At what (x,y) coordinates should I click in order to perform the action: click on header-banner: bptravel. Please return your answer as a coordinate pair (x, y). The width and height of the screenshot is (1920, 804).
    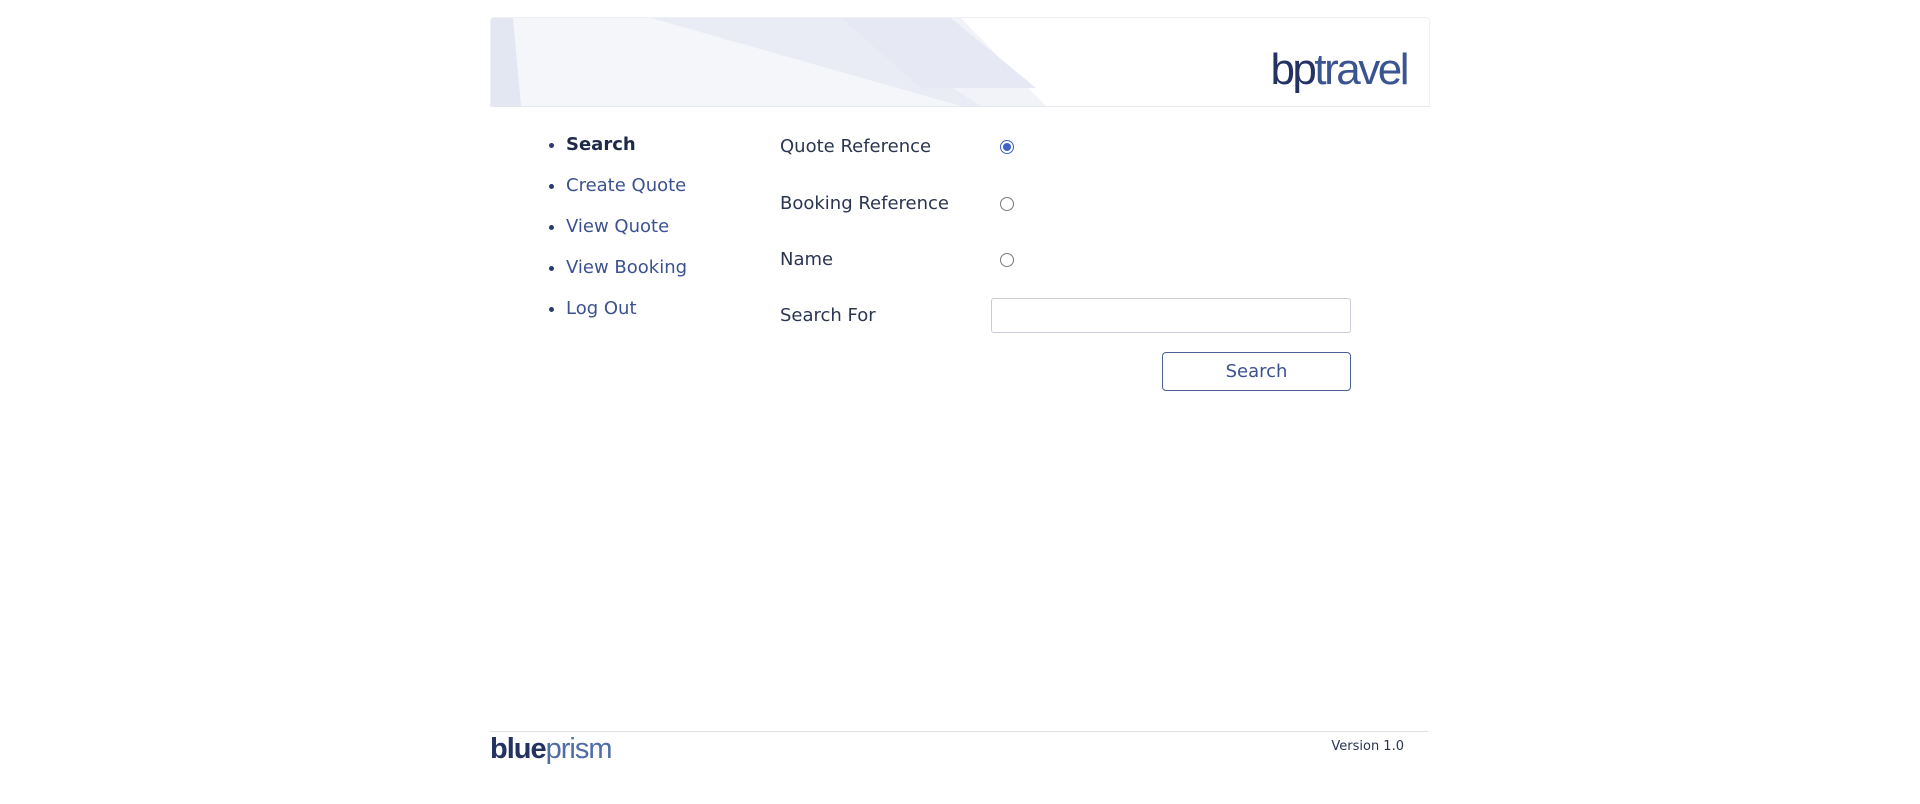
    Looking at the image, I should click on (960, 62).